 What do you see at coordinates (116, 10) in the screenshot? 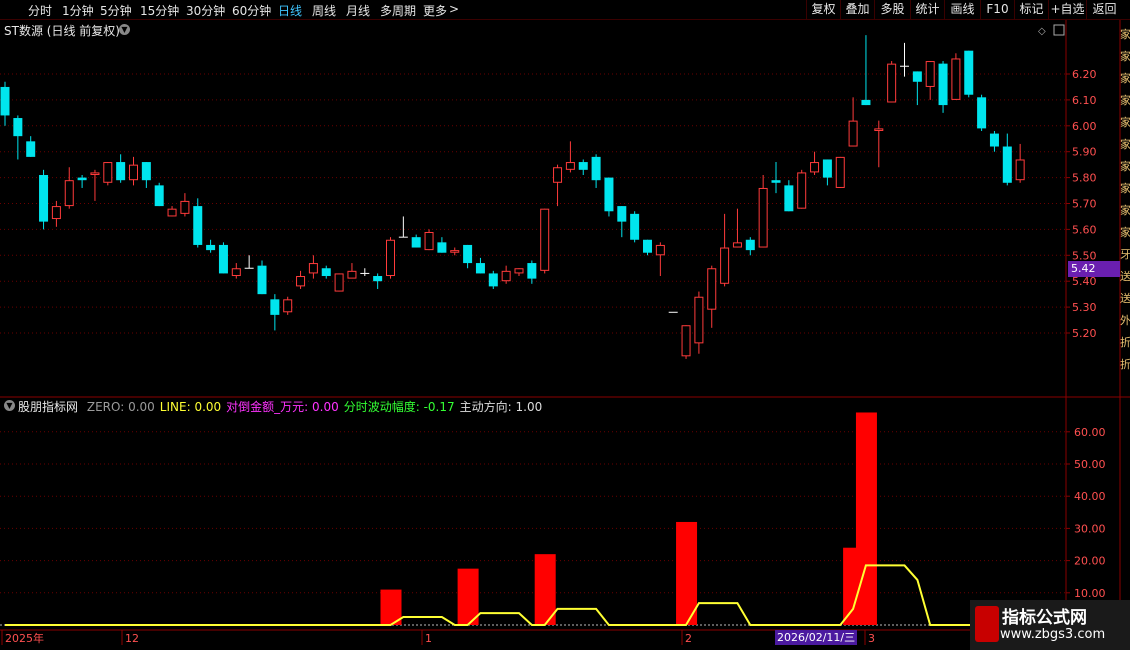
I see `period-tab-2: 5分钟` at bounding box center [116, 10].